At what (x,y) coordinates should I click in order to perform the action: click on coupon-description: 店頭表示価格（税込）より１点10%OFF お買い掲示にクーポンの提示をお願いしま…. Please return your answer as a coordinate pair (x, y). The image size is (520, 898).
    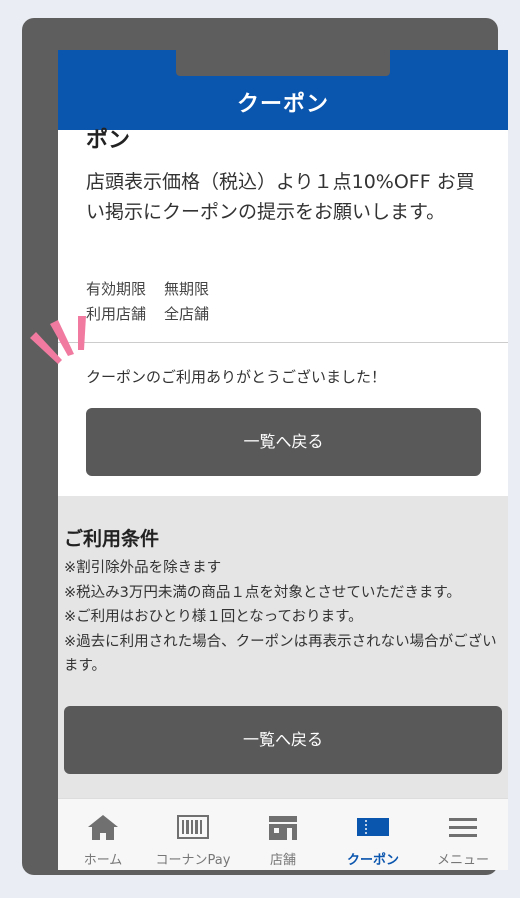
    Looking at the image, I should click on (280, 197).